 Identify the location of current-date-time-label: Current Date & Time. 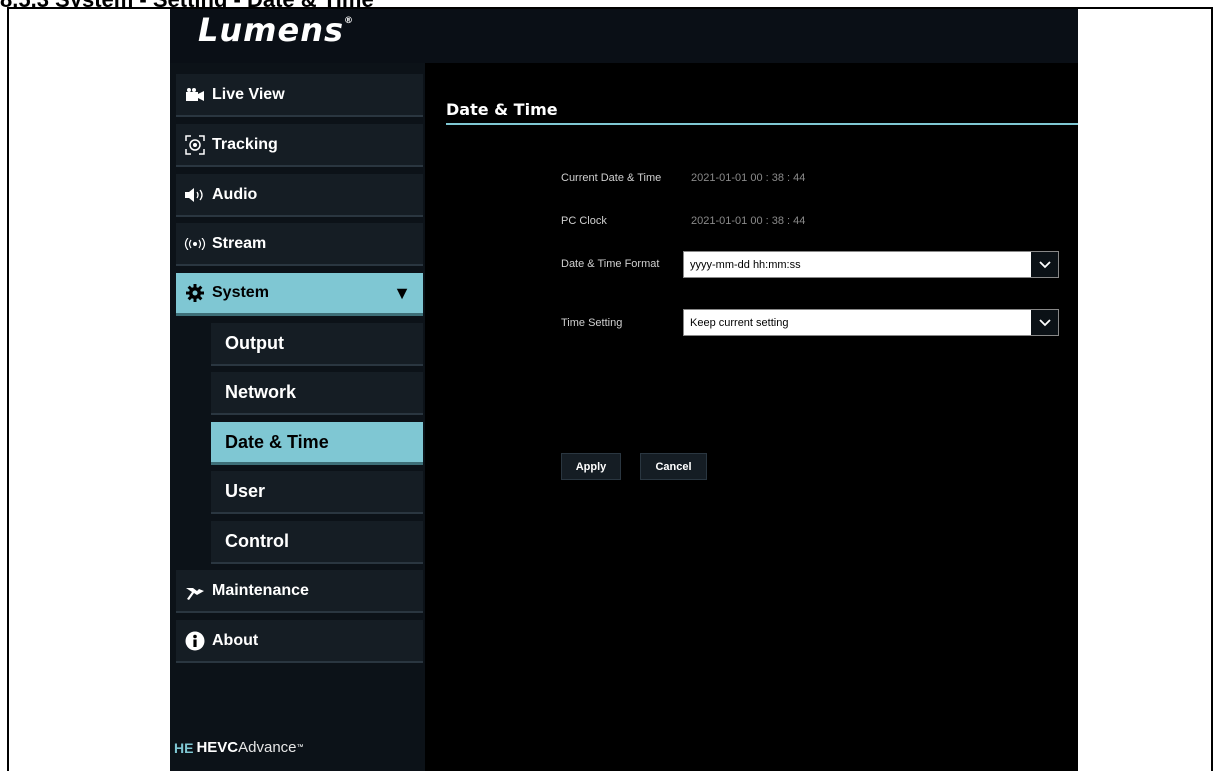
(611, 178).